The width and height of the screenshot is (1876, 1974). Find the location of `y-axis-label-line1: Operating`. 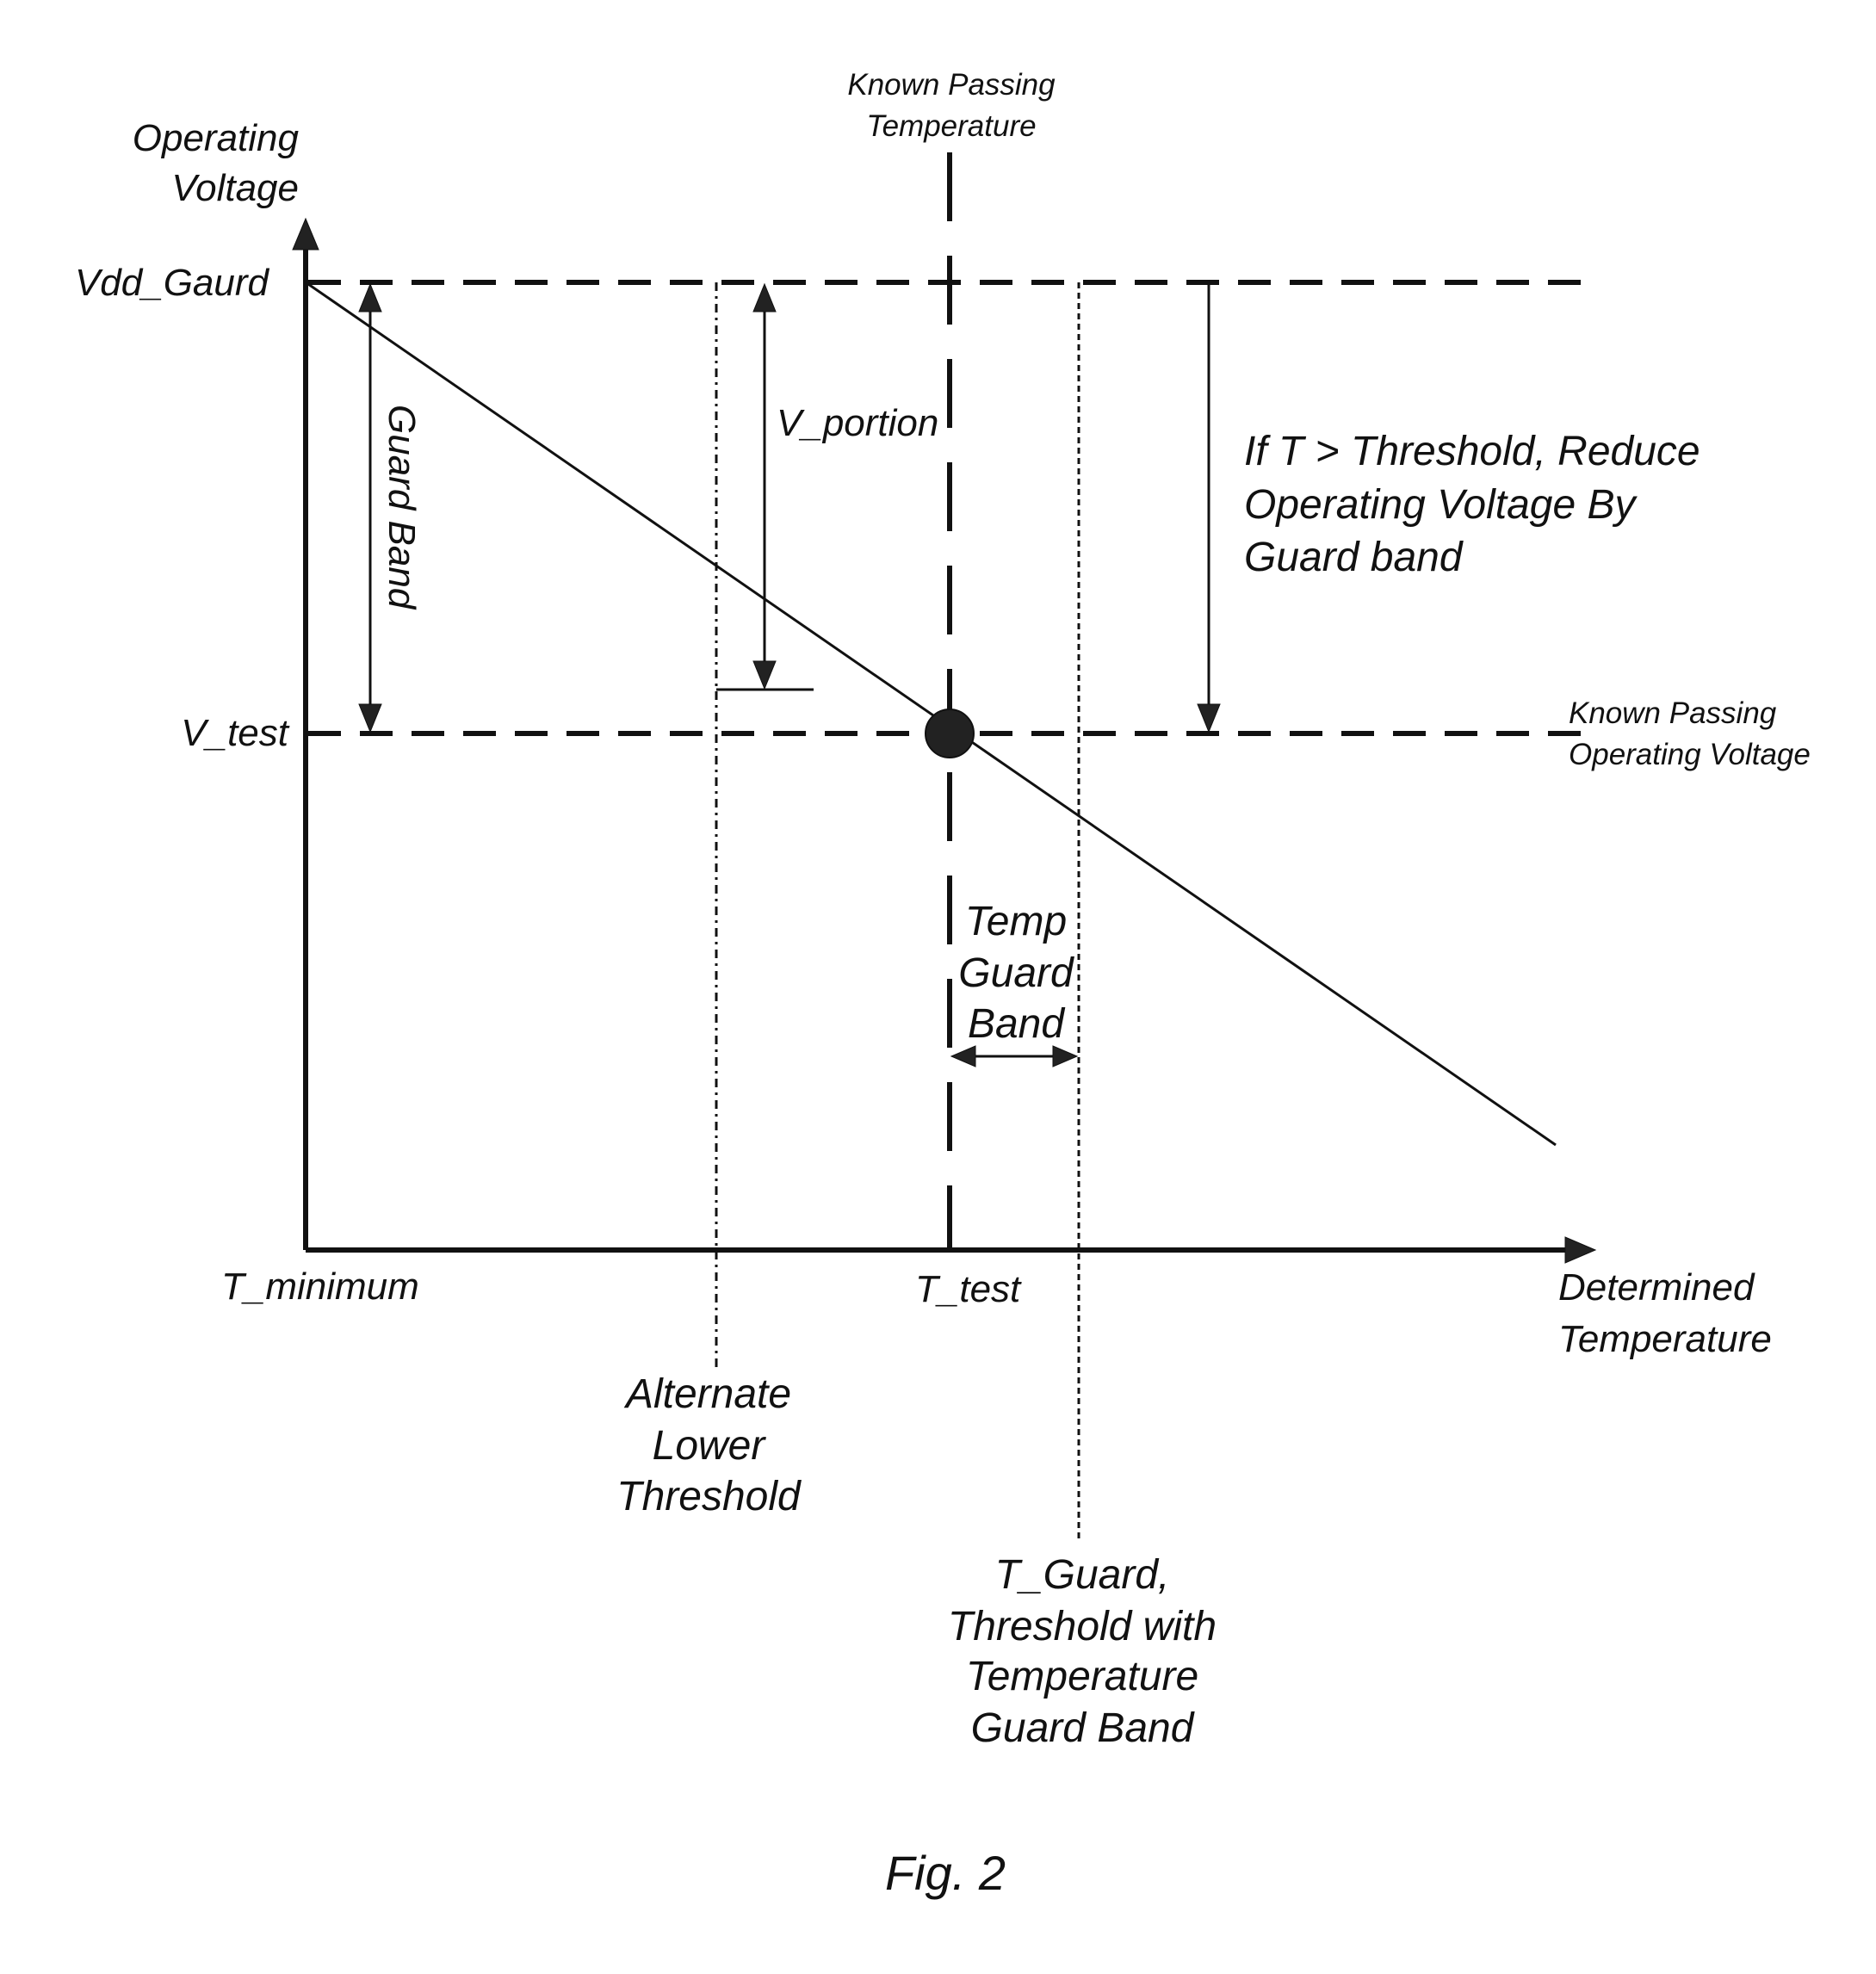

y-axis-label-line1: Operating is located at coordinates (216, 138).